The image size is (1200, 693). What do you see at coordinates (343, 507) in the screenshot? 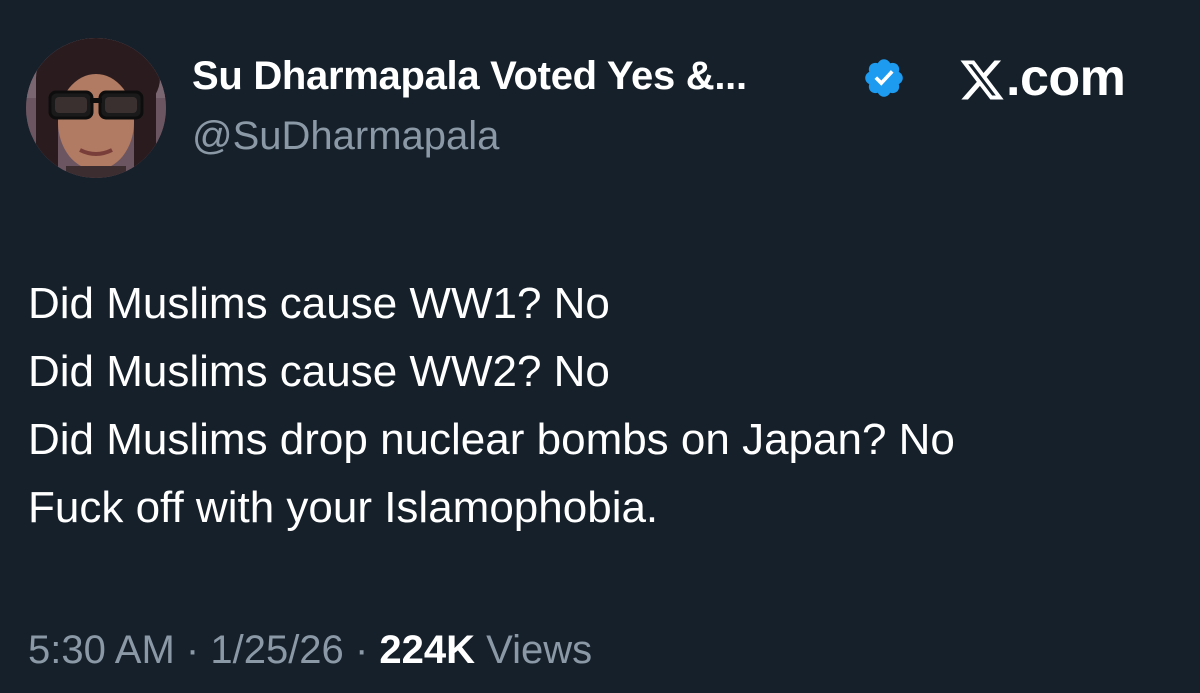
I see `tweet-text-line: Fuck off with your Islamophobia.` at bounding box center [343, 507].